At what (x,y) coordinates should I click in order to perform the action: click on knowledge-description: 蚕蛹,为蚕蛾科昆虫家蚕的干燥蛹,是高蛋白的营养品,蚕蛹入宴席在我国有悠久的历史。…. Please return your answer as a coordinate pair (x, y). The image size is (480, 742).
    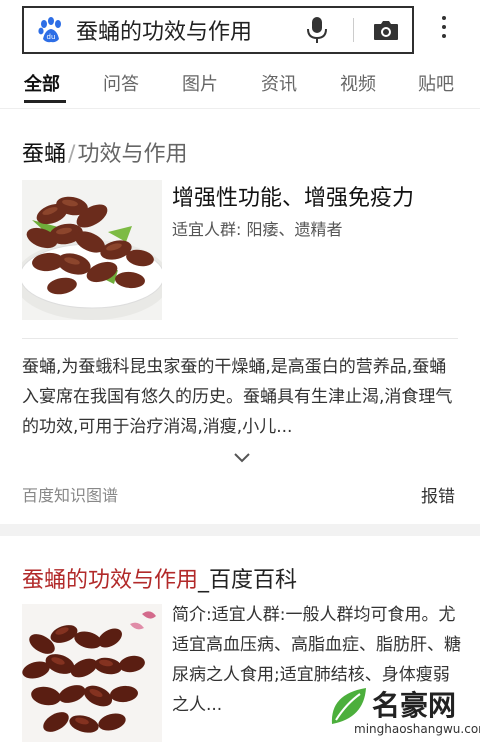
    Looking at the image, I should click on (240, 397).